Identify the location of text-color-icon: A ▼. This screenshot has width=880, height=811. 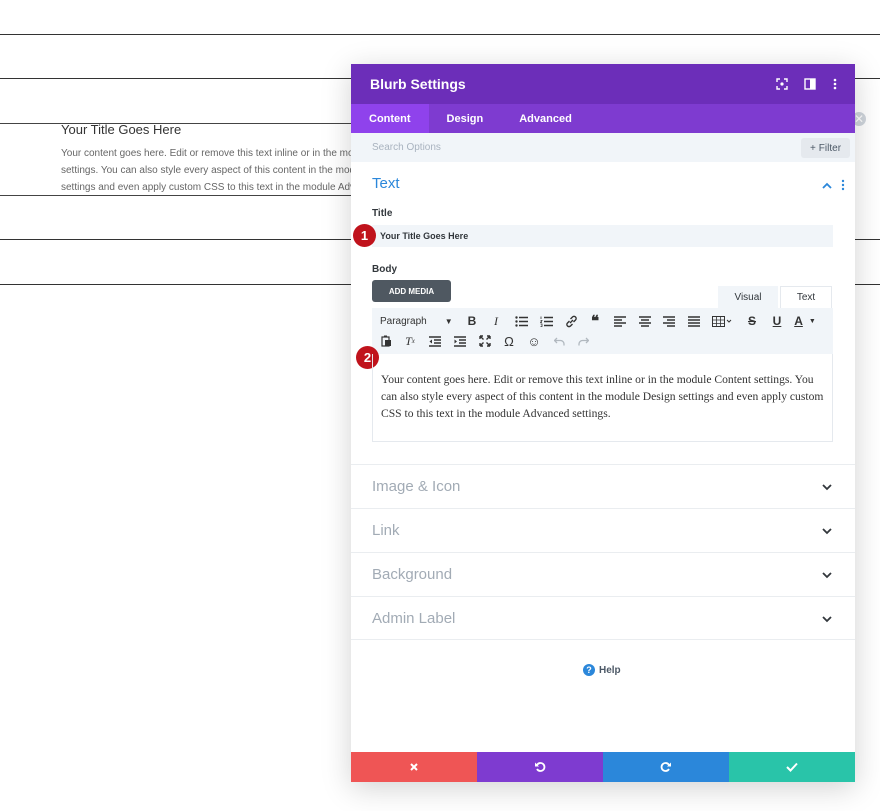
(805, 321).